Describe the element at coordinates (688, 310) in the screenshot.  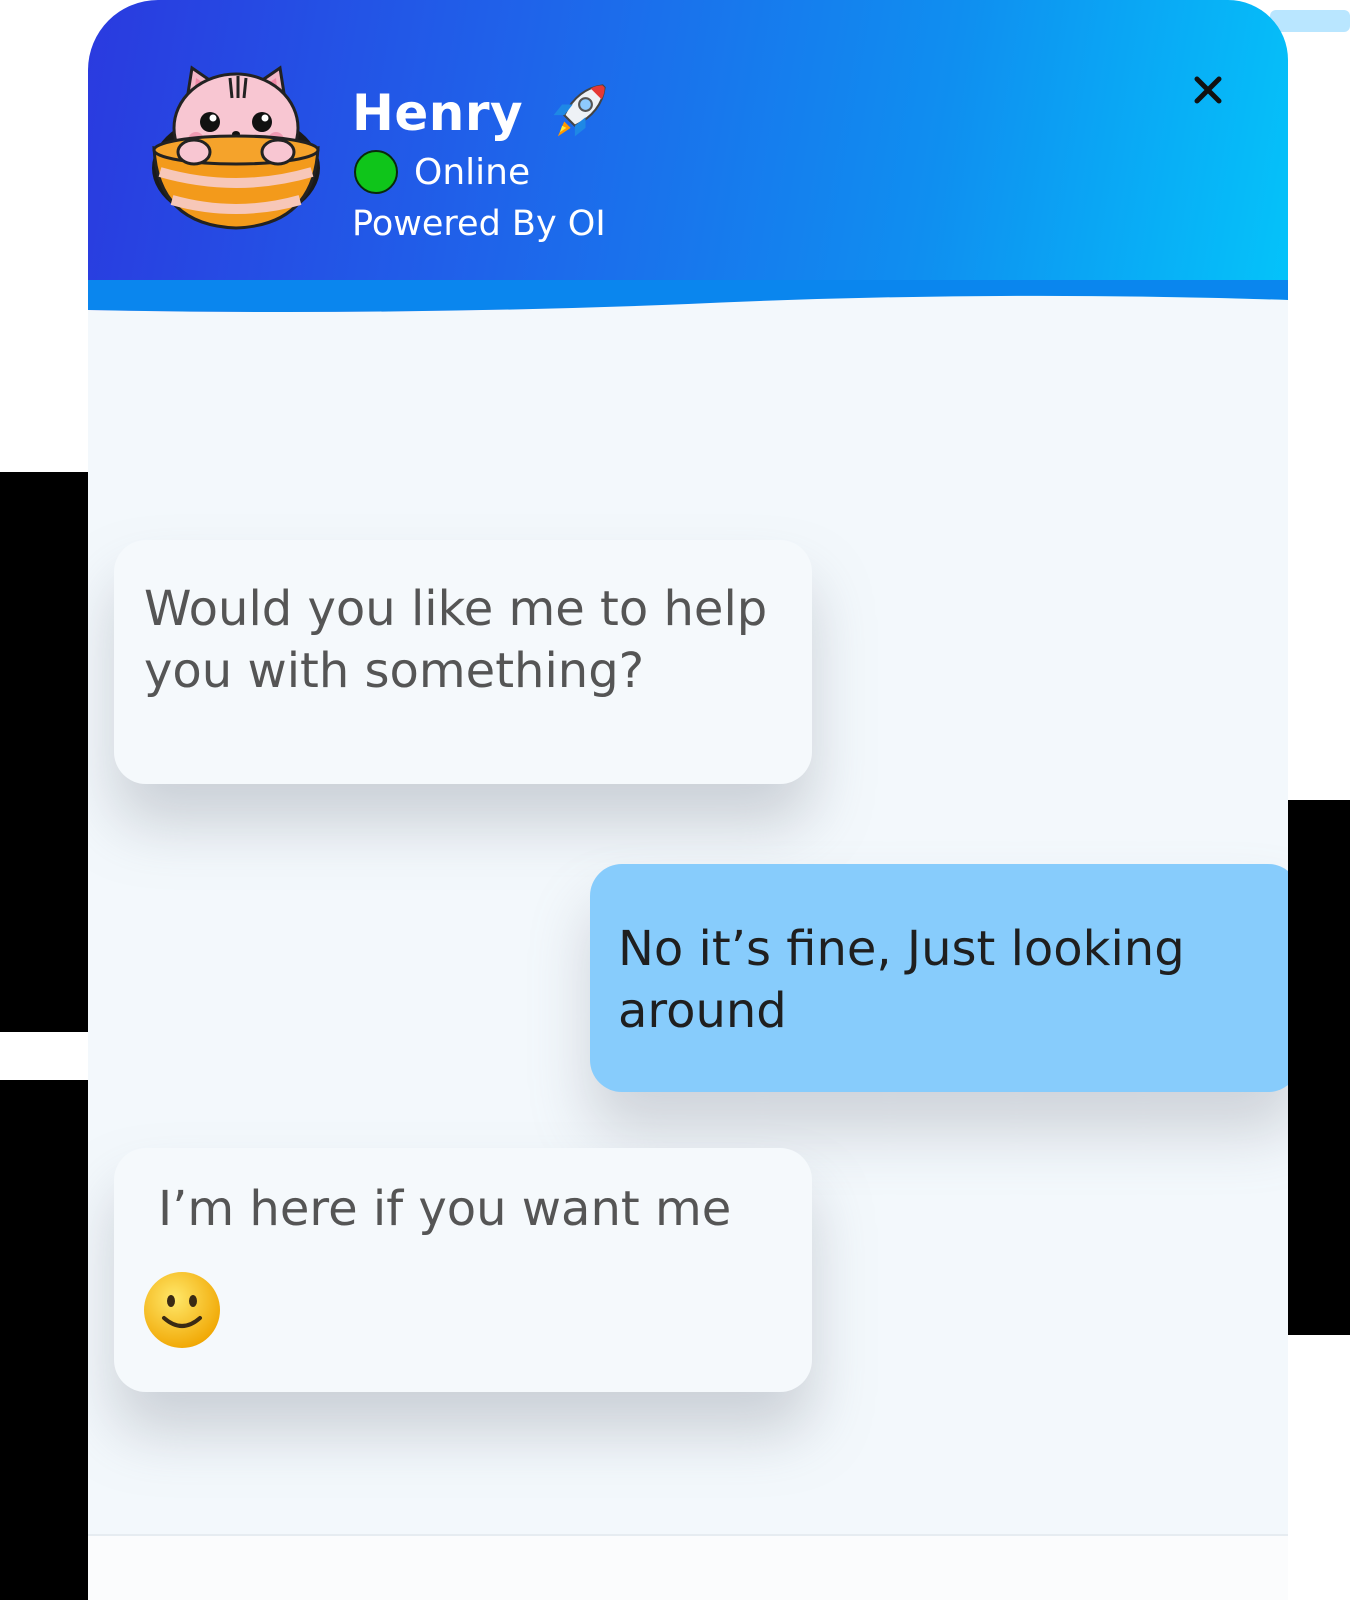
I see `header-wave` at that location.